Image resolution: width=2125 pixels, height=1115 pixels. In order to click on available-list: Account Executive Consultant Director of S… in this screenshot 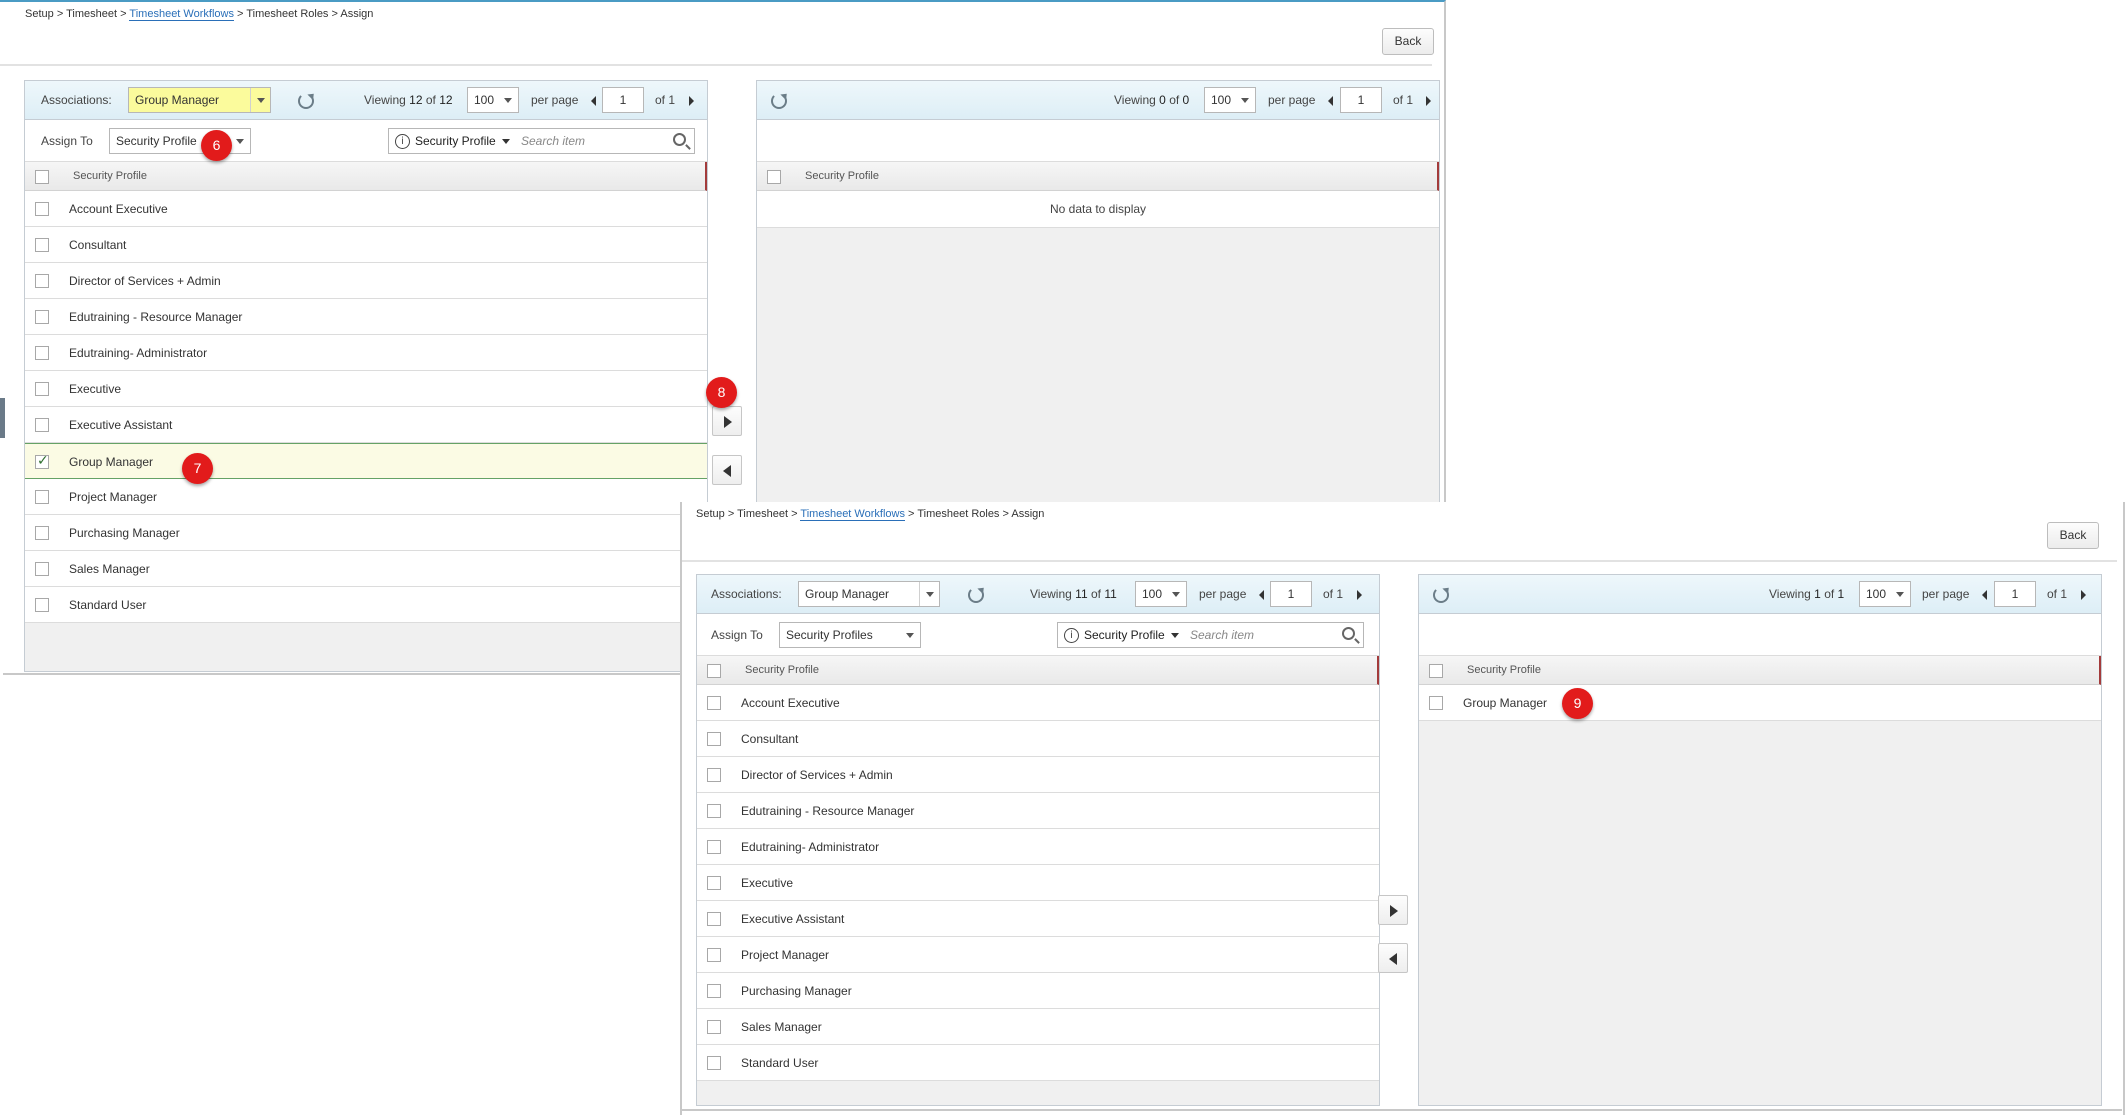, I will do `click(366, 407)`.